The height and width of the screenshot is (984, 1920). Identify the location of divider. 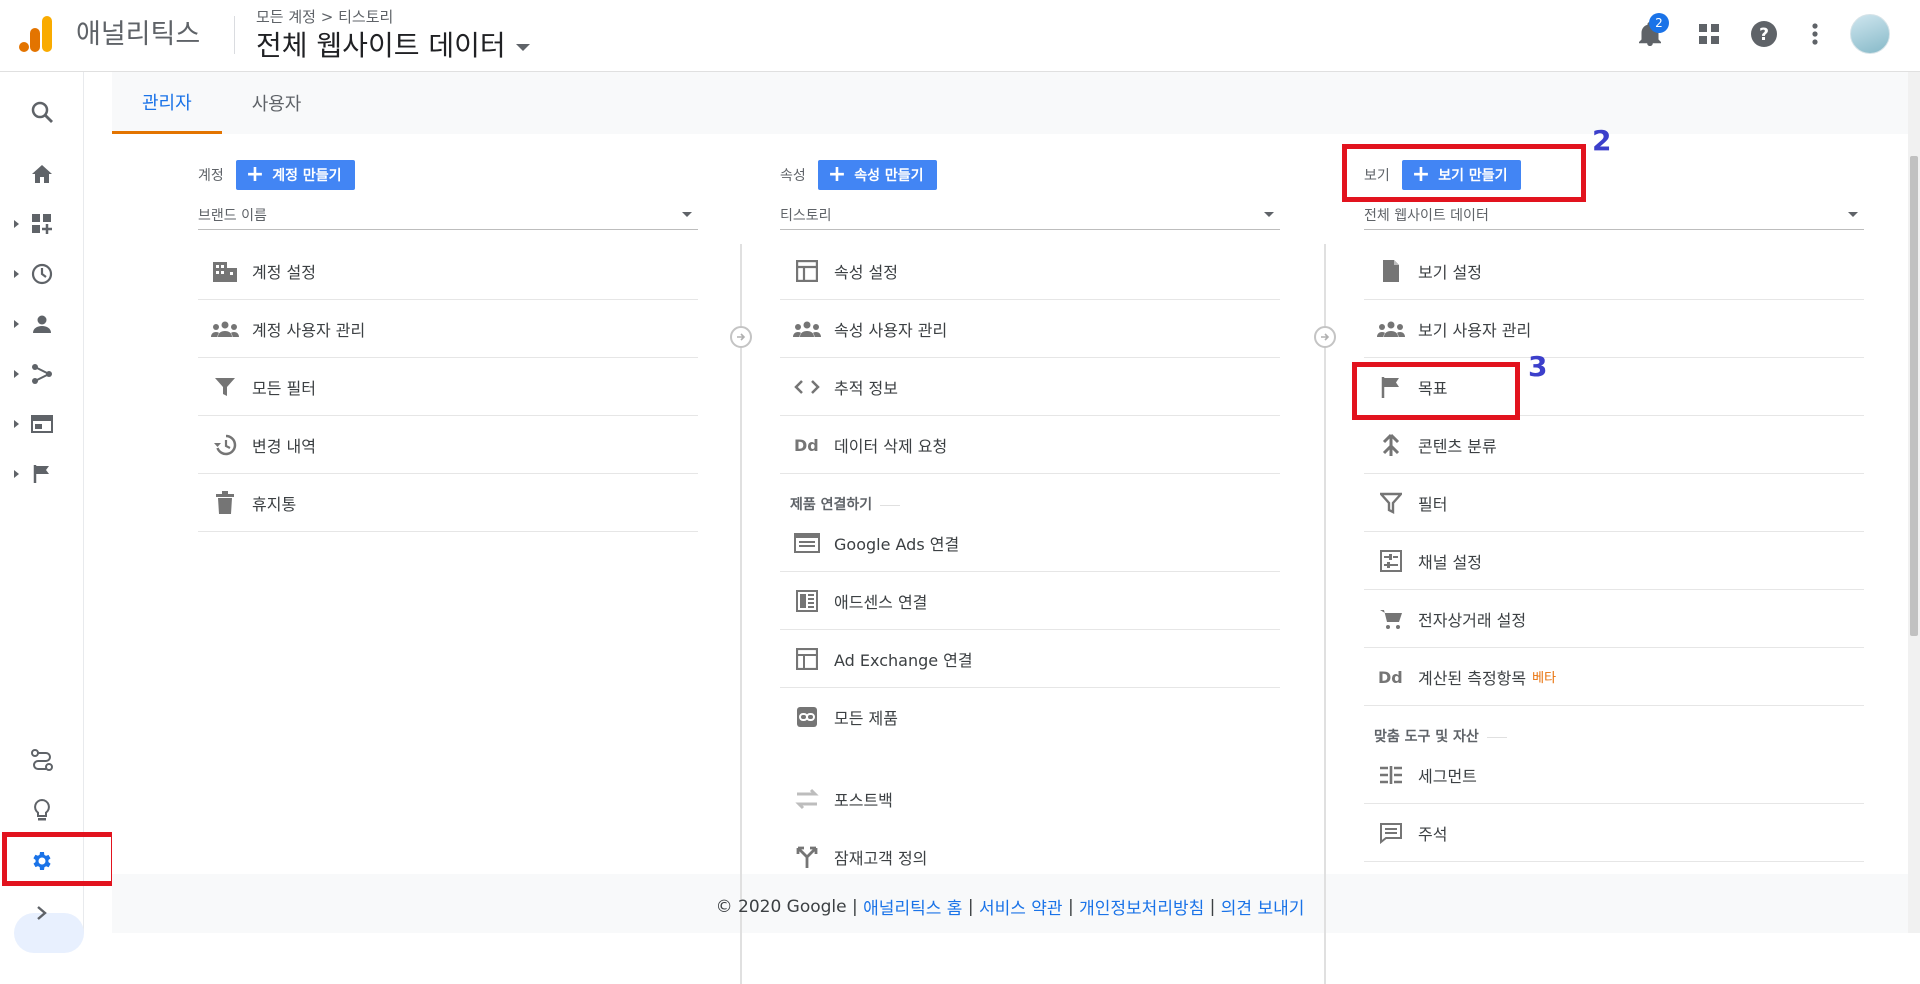
(234, 35).